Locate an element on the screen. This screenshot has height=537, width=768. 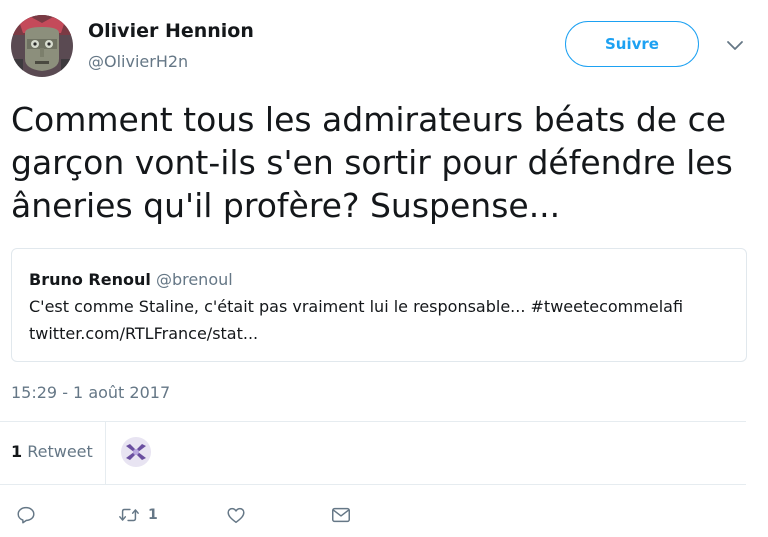
quoted-tweet-header: Bruno Renoul @brenoul is located at coordinates (131, 279).